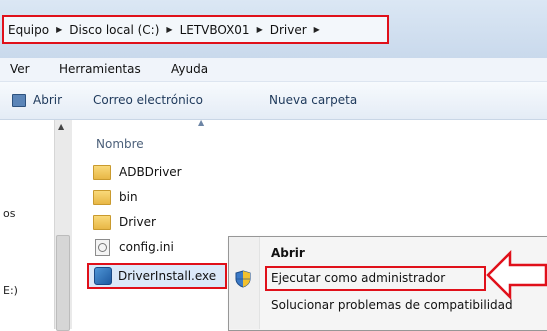 The height and width of the screenshot is (331, 547). Describe the element at coordinates (27, 224) in the screenshot. I see `navigation-pane: os E:)` at that location.